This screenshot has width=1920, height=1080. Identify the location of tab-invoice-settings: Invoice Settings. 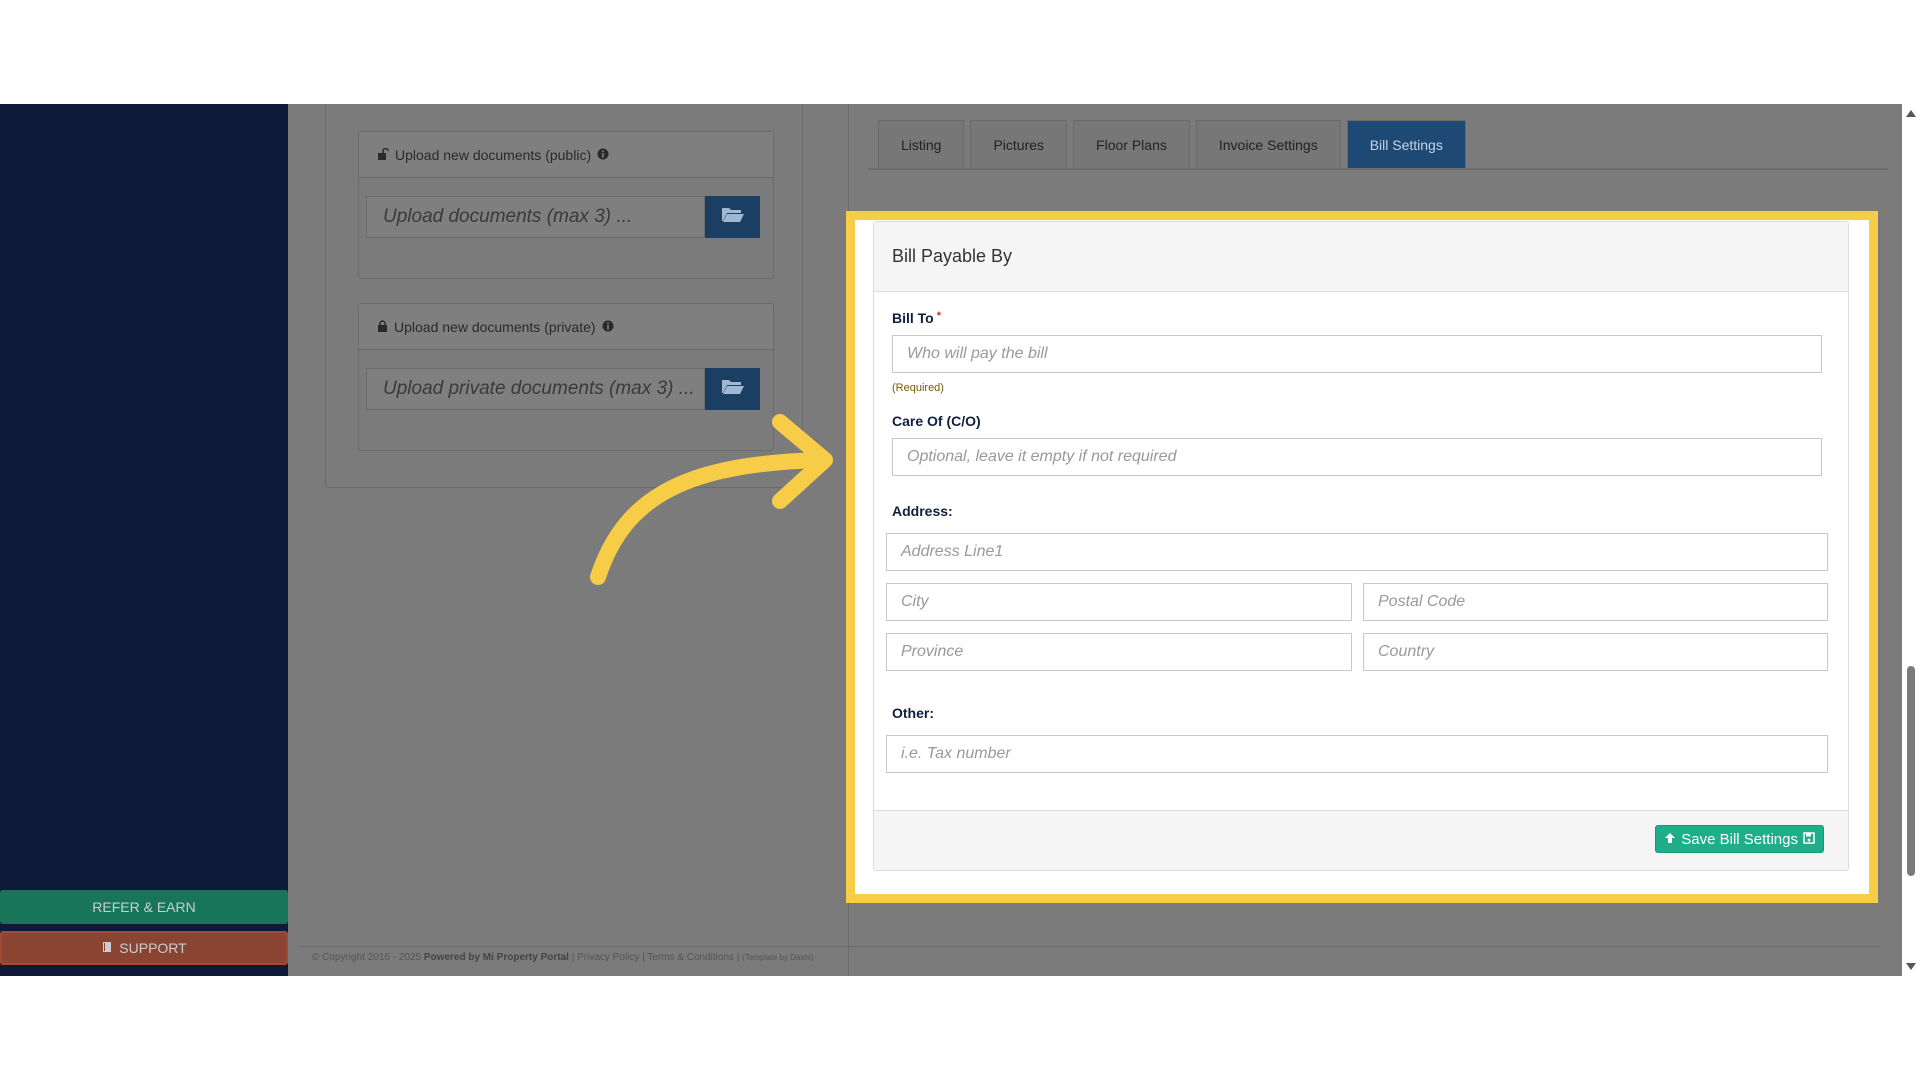
(1268, 144).